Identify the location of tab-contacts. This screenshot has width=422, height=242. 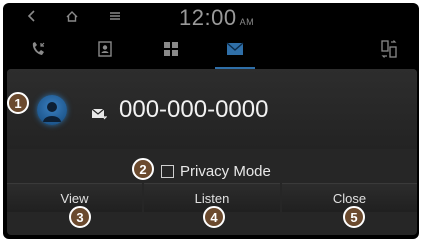
(105, 51).